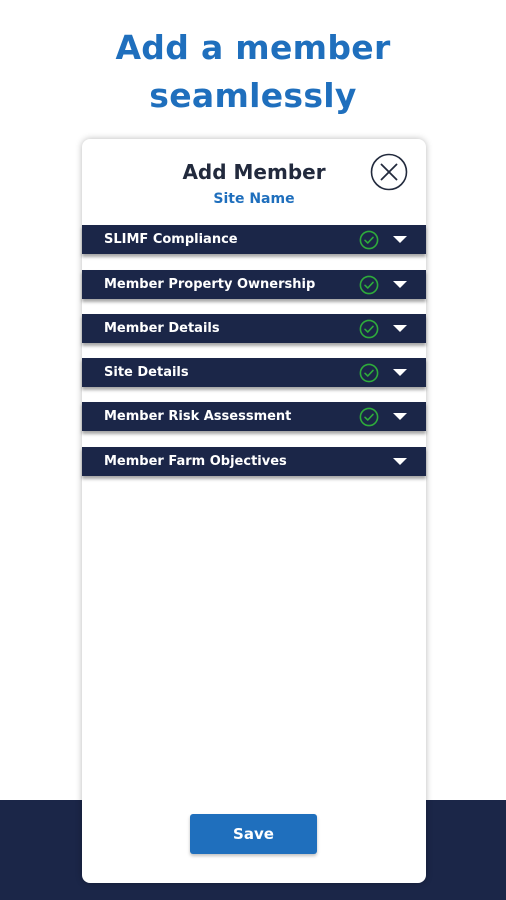 The width and height of the screenshot is (506, 900). I want to click on close-button, so click(389, 172).